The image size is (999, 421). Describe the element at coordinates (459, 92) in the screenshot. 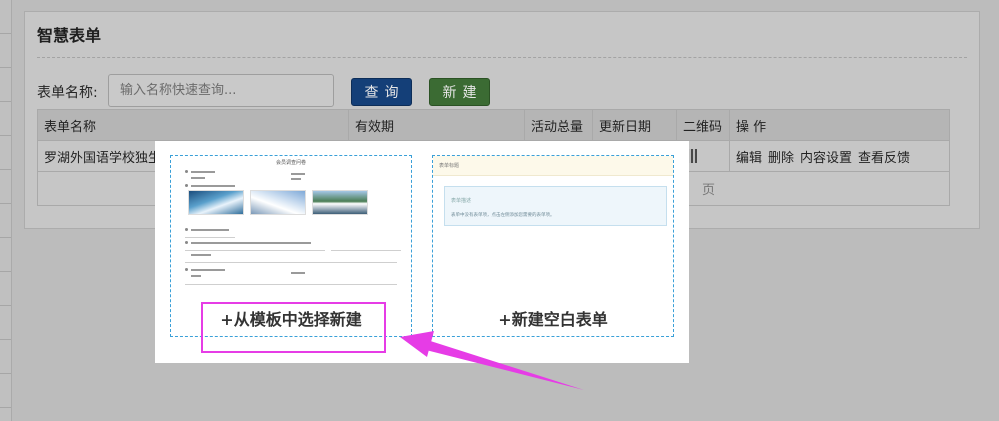

I see `new-button: 新建` at that location.